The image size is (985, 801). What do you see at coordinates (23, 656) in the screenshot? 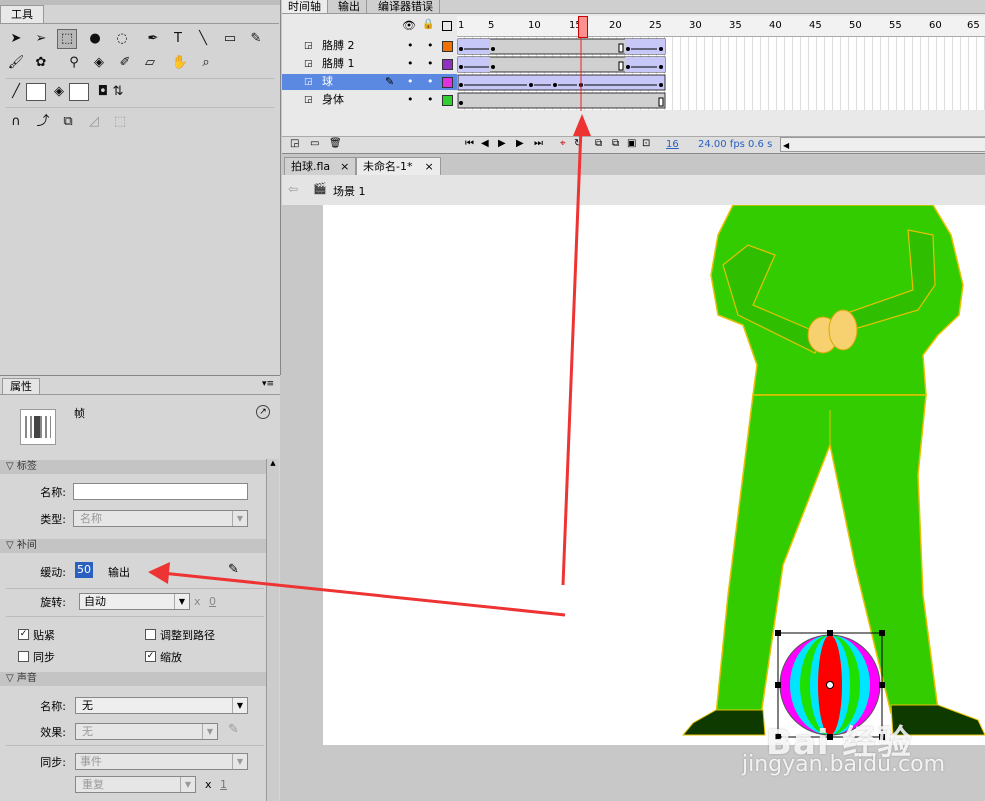
I see `sync-checkbox` at bounding box center [23, 656].